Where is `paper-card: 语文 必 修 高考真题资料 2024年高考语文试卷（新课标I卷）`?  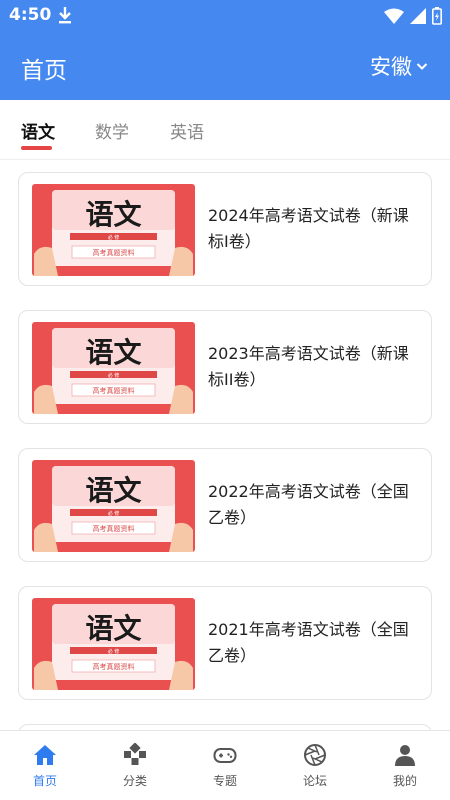 paper-card: 语文 必 修 高考真题资料 2024年高考语文试卷（新课标I卷） is located at coordinates (225, 229).